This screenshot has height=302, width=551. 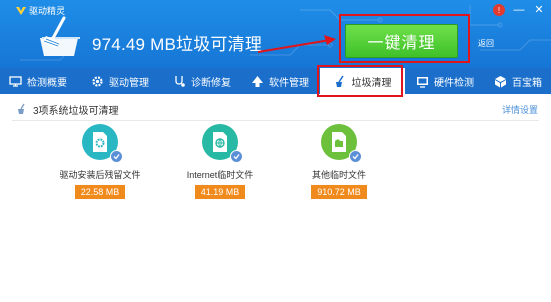 What do you see at coordinates (520, 109) in the screenshot?
I see `detail-settings-link: 详情设置` at bounding box center [520, 109].